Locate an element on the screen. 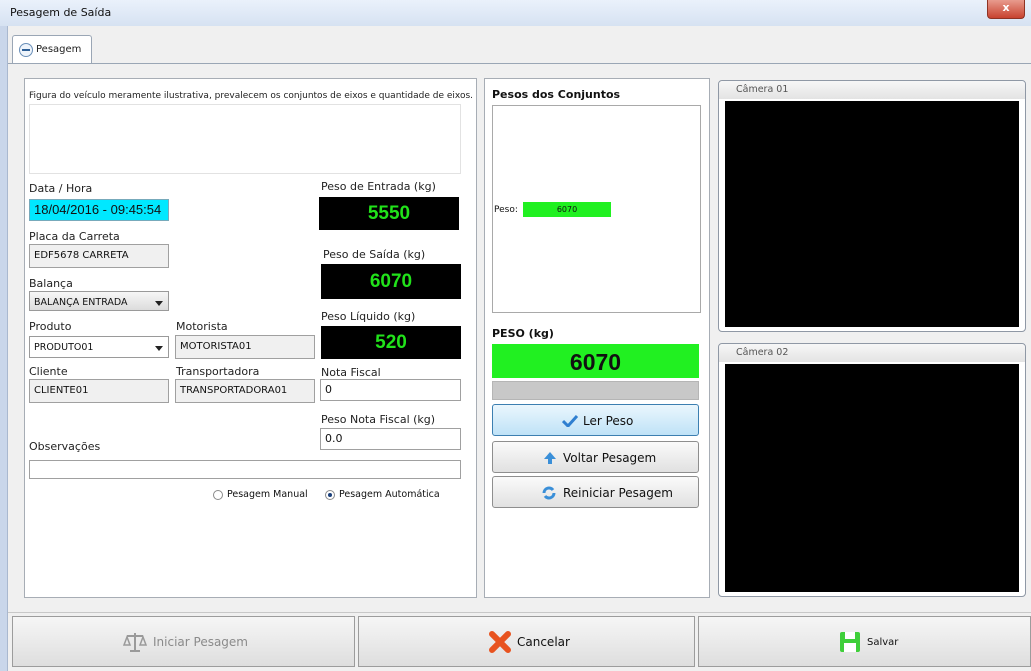 The width and height of the screenshot is (1031, 671). peso-nota-label: Peso Nota Fiscal (kg) is located at coordinates (378, 419).